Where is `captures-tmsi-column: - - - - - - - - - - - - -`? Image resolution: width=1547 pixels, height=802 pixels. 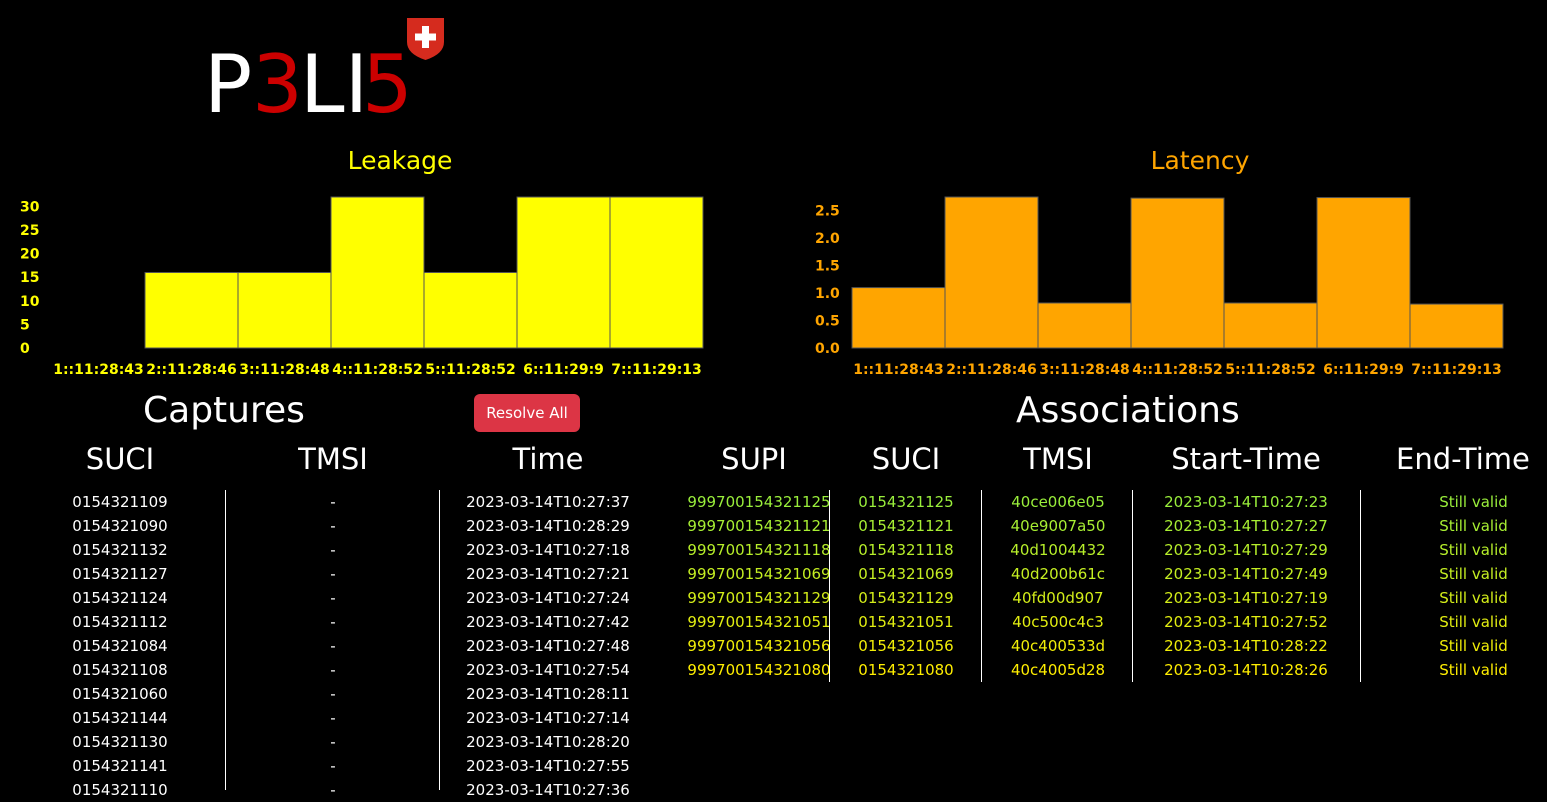 captures-tmsi-column: - - - - - - - - - - - - - is located at coordinates (333, 646).